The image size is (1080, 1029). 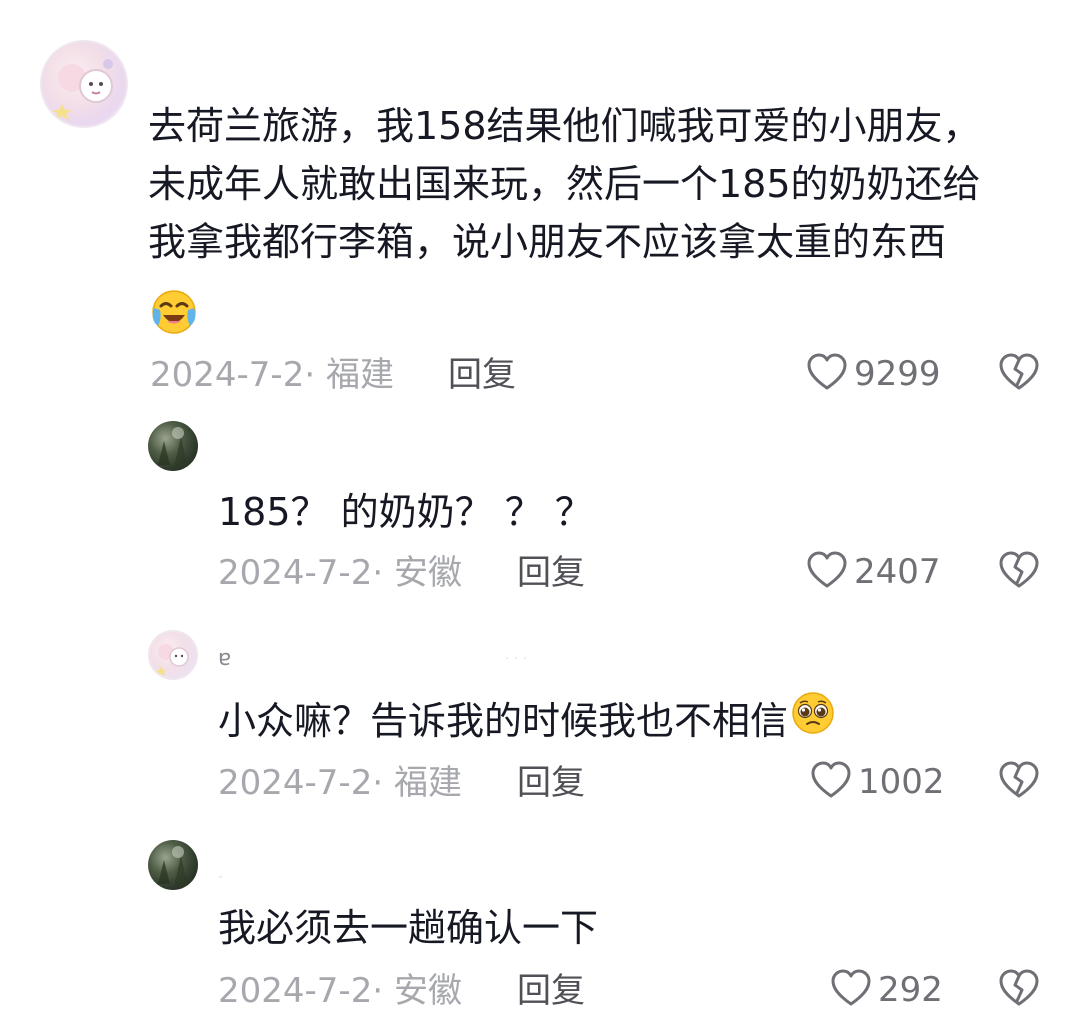 What do you see at coordinates (910, 990) in the screenshot?
I see `like-count: 292` at bounding box center [910, 990].